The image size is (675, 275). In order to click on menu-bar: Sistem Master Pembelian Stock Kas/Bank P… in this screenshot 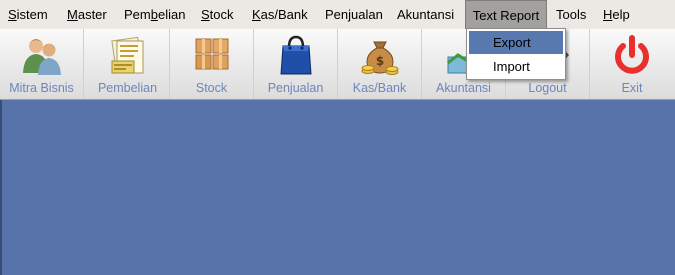, I will do `click(337, 15)`.